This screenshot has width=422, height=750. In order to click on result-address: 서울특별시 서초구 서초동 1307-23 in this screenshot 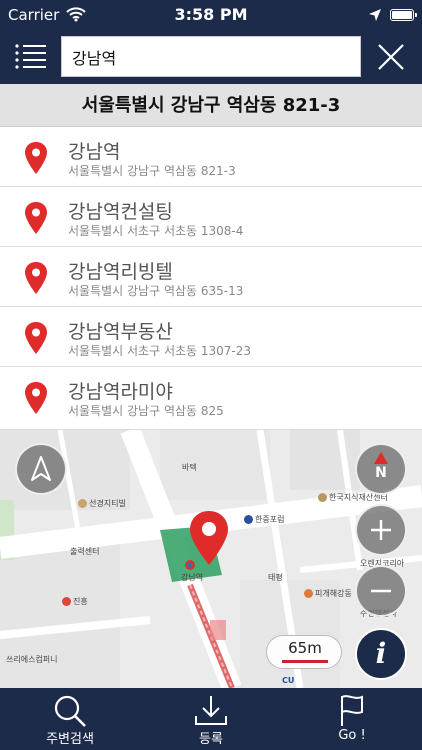, I will do `click(160, 351)`.